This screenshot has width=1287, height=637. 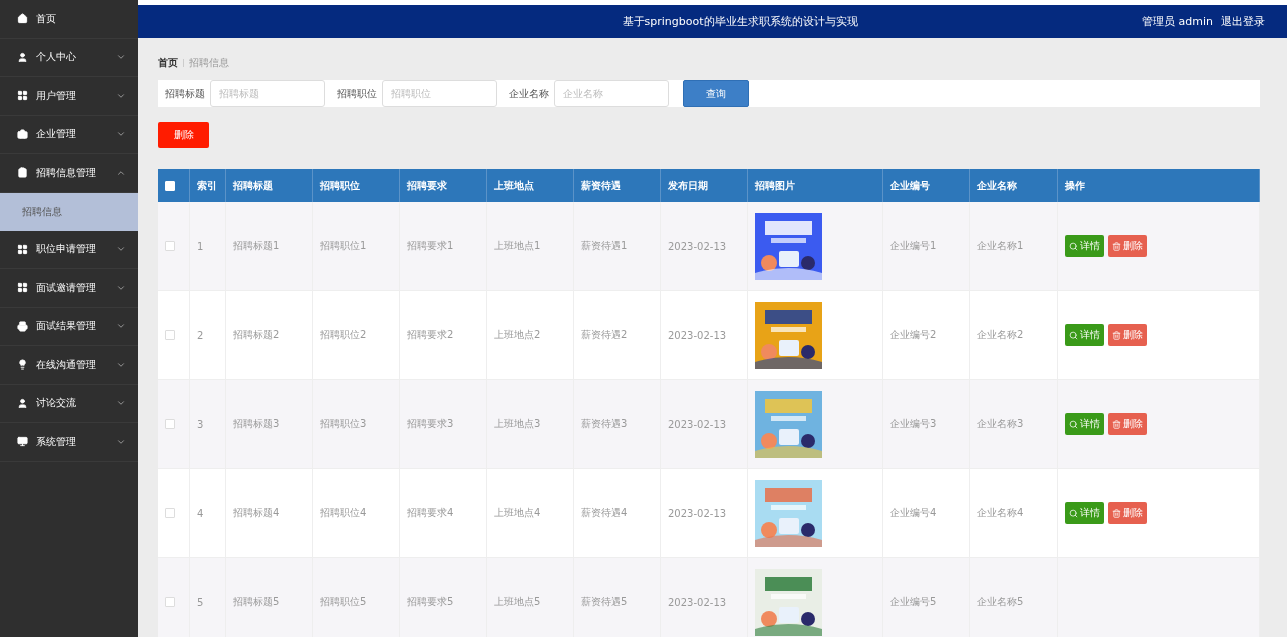 What do you see at coordinates (269, 513) in the screenshot?
I see `table-cell: 招聘标题4` at bounding box center [269, 513].